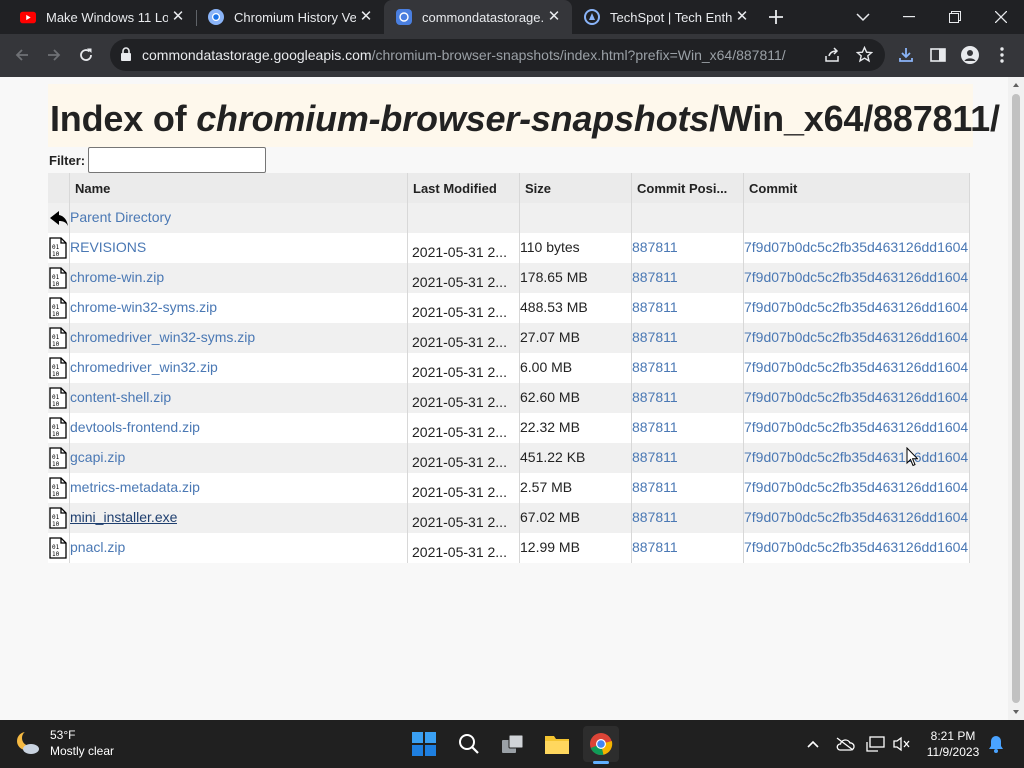 This screenshot has width=1024, height=768. I want to click on url-host: commondatastorage.googleapis.com, so click(257, 55).